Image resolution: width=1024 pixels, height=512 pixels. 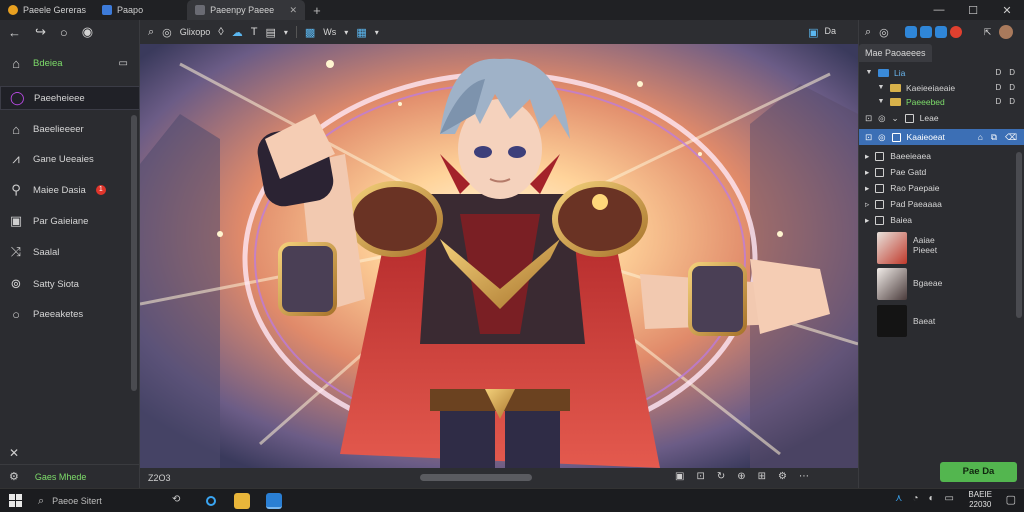 I want to click on eye-icon: ◎, so click(x=881, y=118).